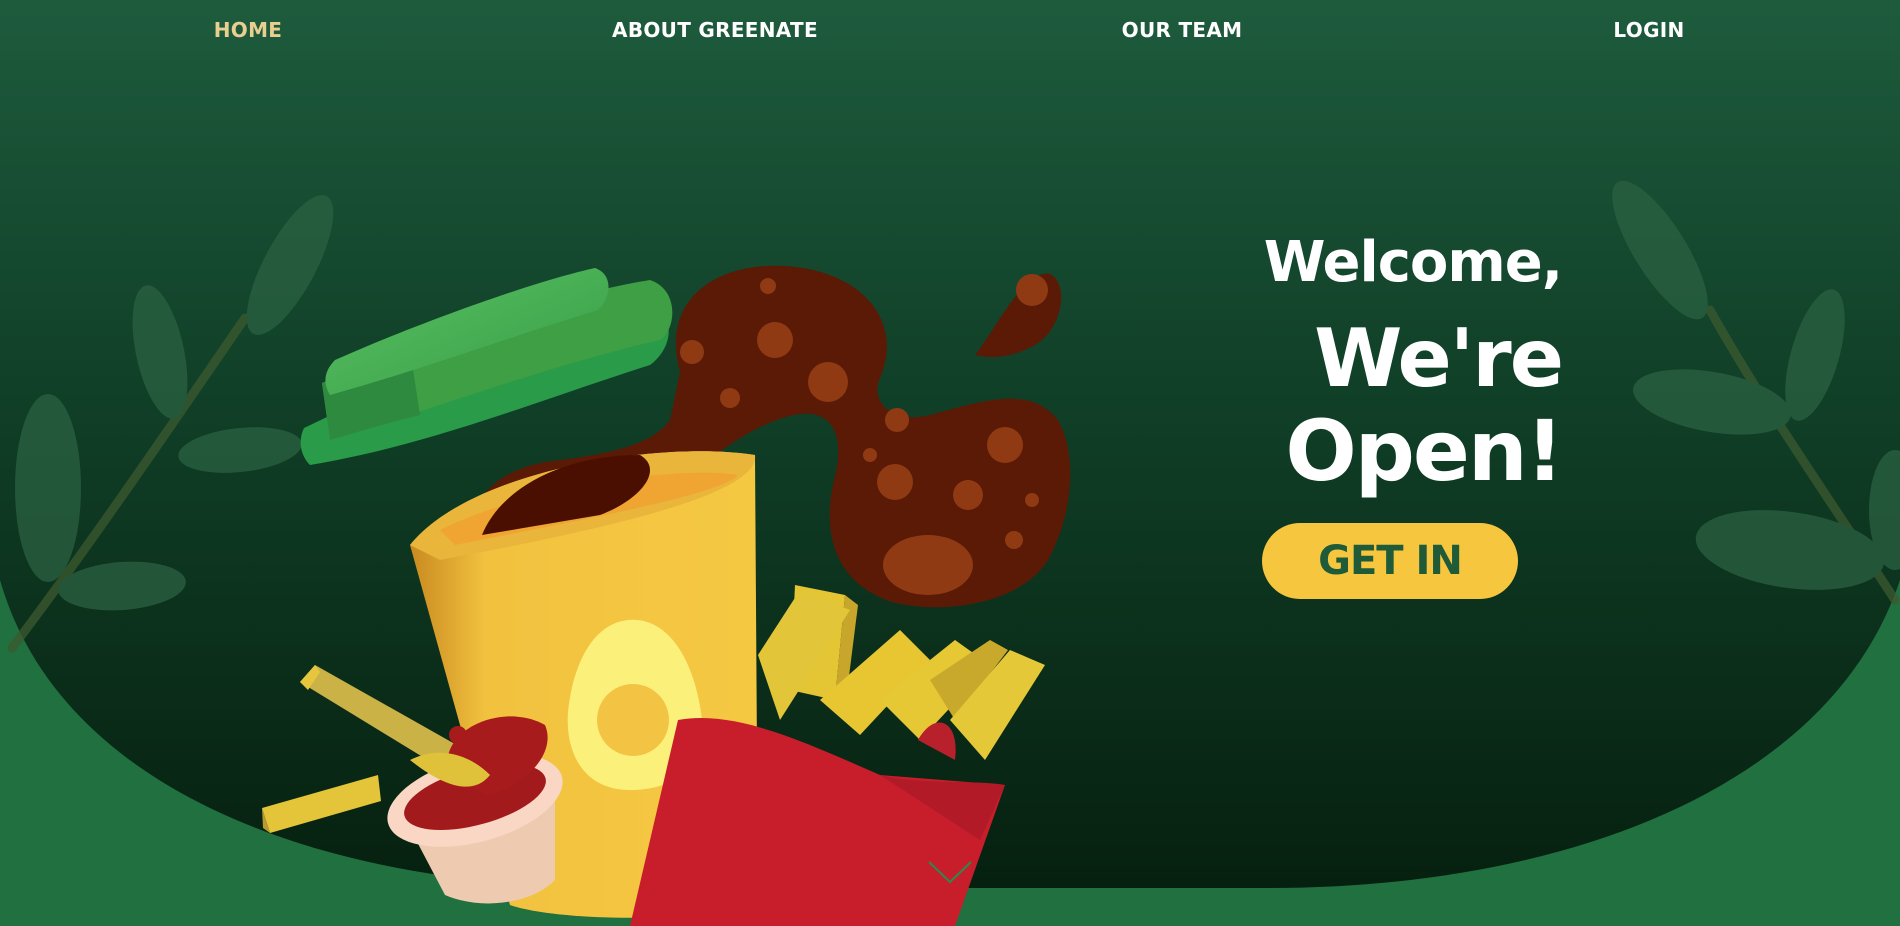  Describe the element at coordinates (248, 30) in the screenshot. I see `nav-home: HOME` at that location.